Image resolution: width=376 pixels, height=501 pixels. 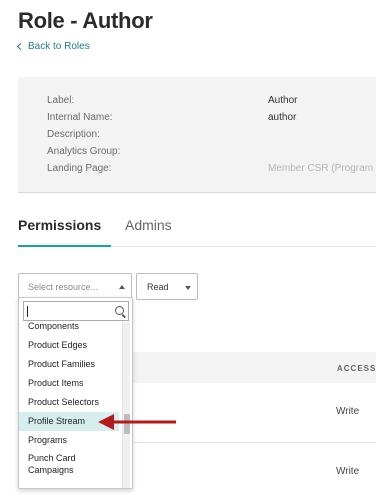 I want to click on text-cursor, so click(x=27, y=311).